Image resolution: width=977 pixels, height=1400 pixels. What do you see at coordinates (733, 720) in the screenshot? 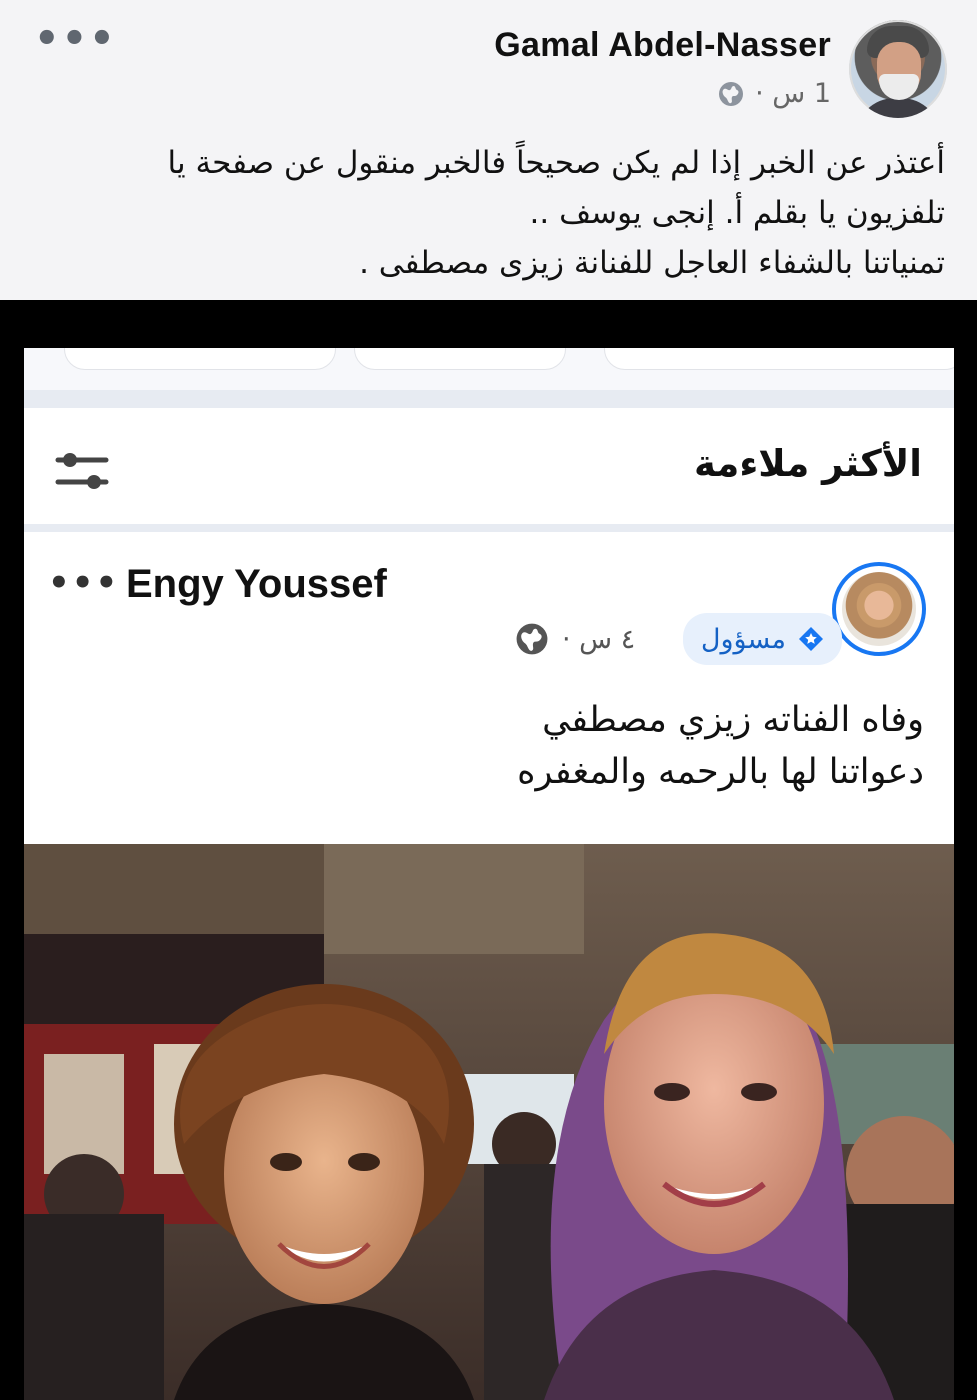
I see `embedded-text-line: وفاه الفناته زيزي مصطفي` at bounding box center [733, 720].